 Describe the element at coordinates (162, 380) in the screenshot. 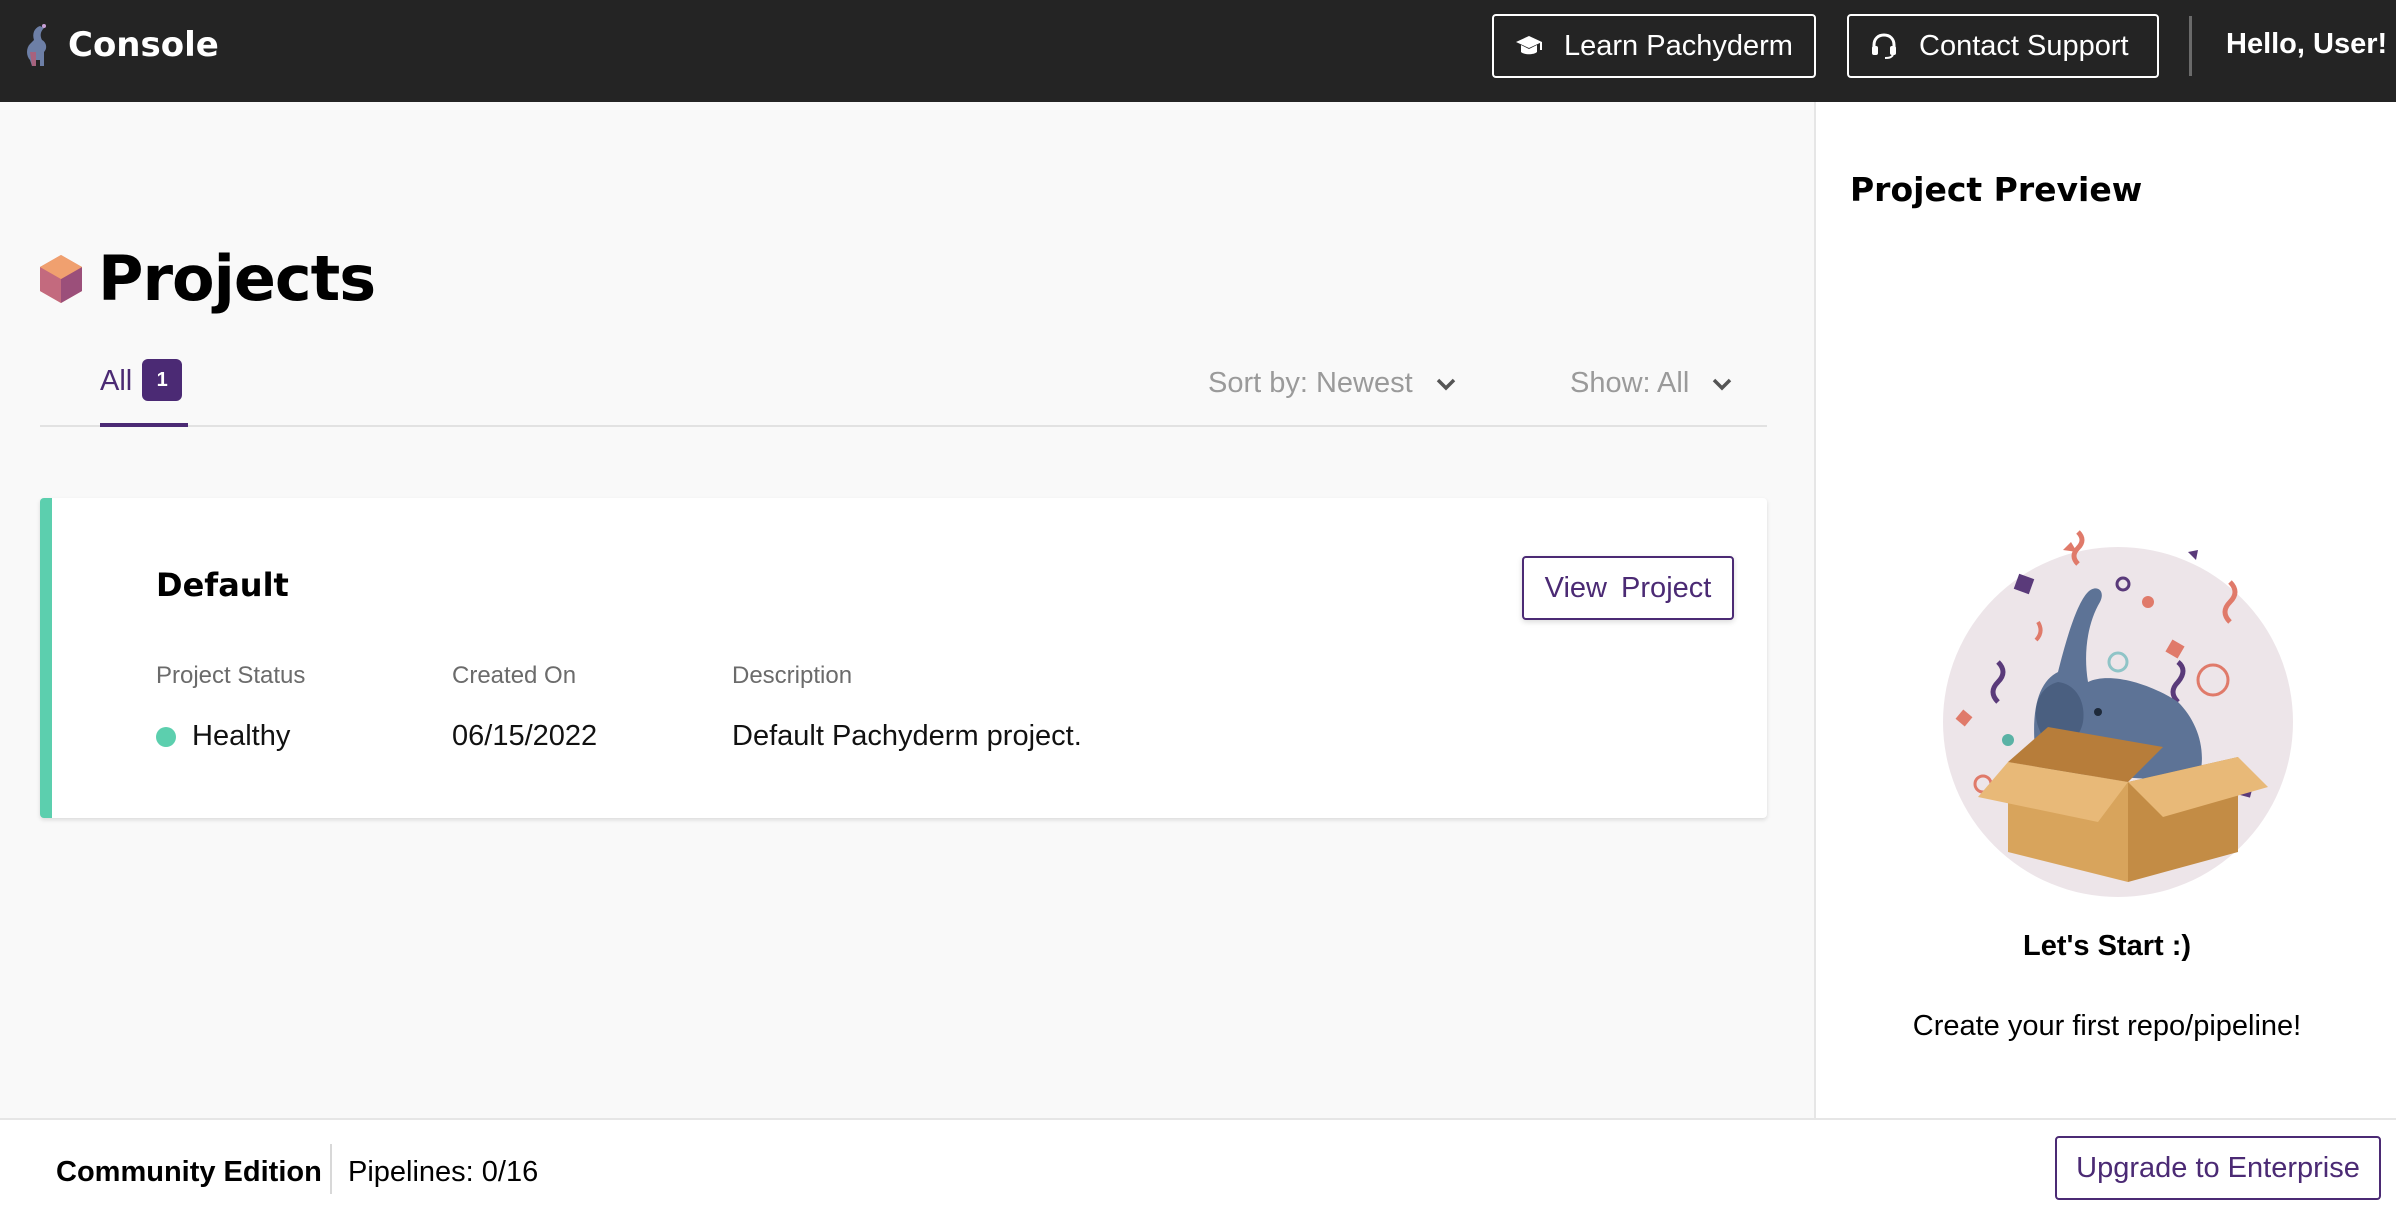

I see `tab-count-badge: 1` at that location.